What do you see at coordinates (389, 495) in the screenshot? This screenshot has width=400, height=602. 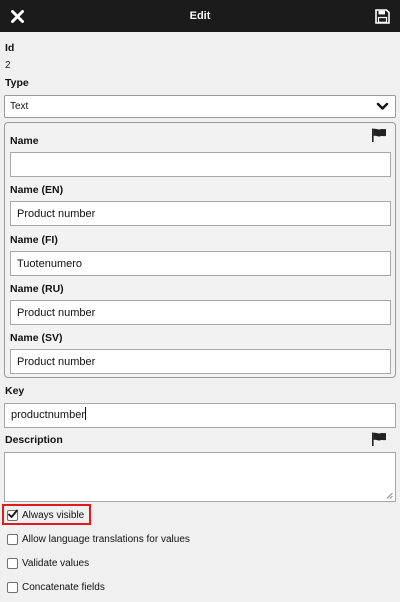 I see `resize-handle-icon` at bounding box center [389, 495].